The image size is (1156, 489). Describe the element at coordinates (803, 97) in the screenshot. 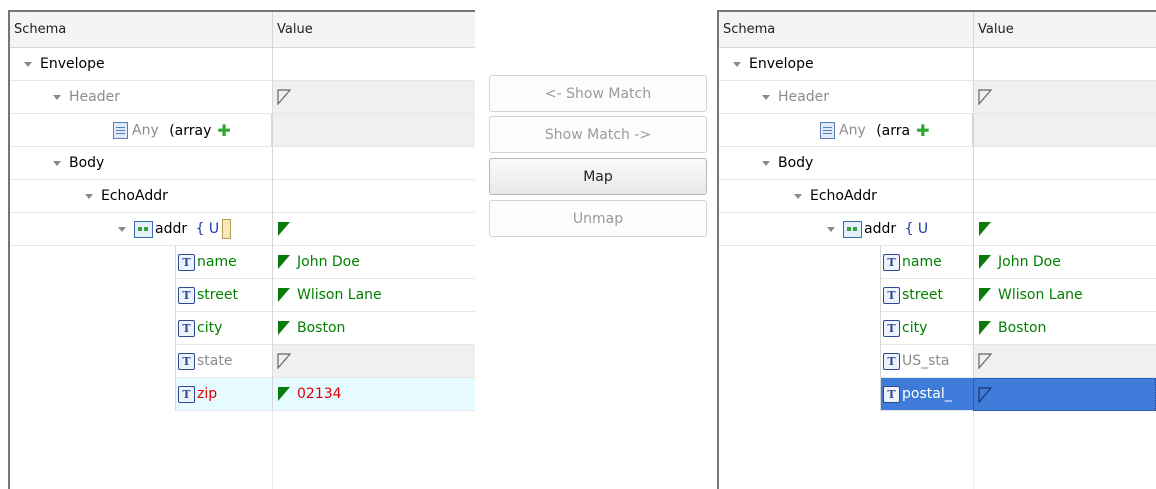

I see `node-label: Header` at that location.